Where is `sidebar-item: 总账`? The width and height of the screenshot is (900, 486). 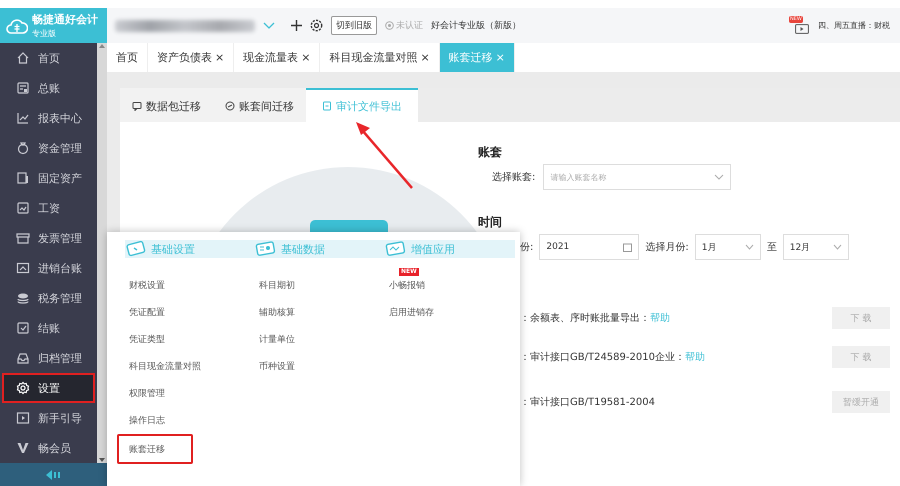
sidebar-item: 总账 is located at coordinates (48, 88).